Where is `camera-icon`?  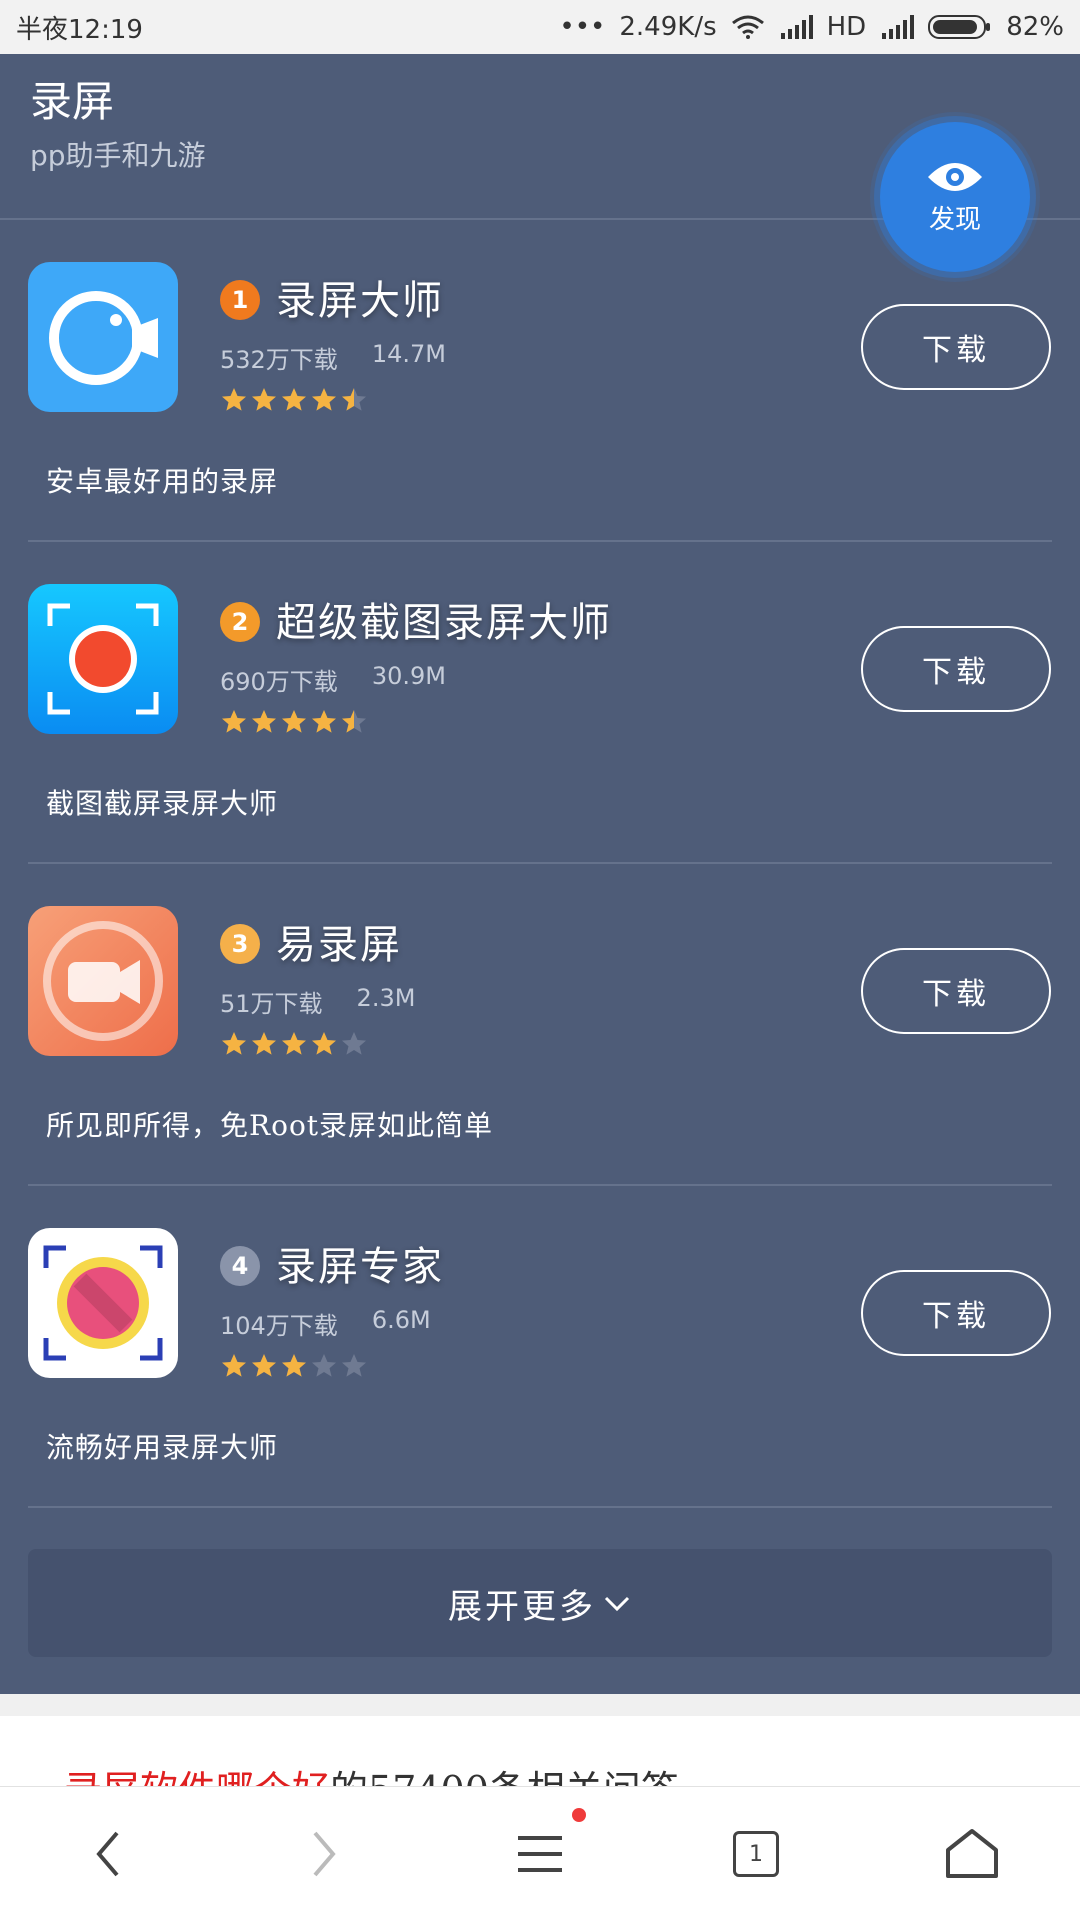
camera-icon is located at coordinates (103, 981).